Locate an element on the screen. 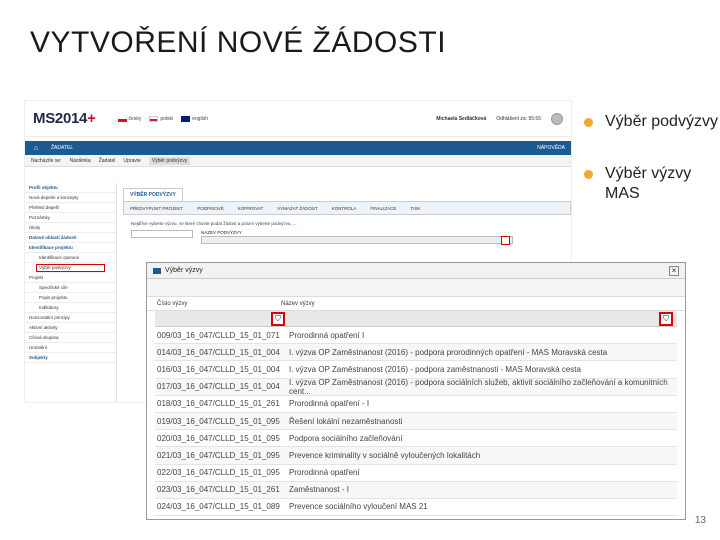  call-number-cell: 019/03_16_047/CLLD_15_01_095 is located at coordinates (218, 421).